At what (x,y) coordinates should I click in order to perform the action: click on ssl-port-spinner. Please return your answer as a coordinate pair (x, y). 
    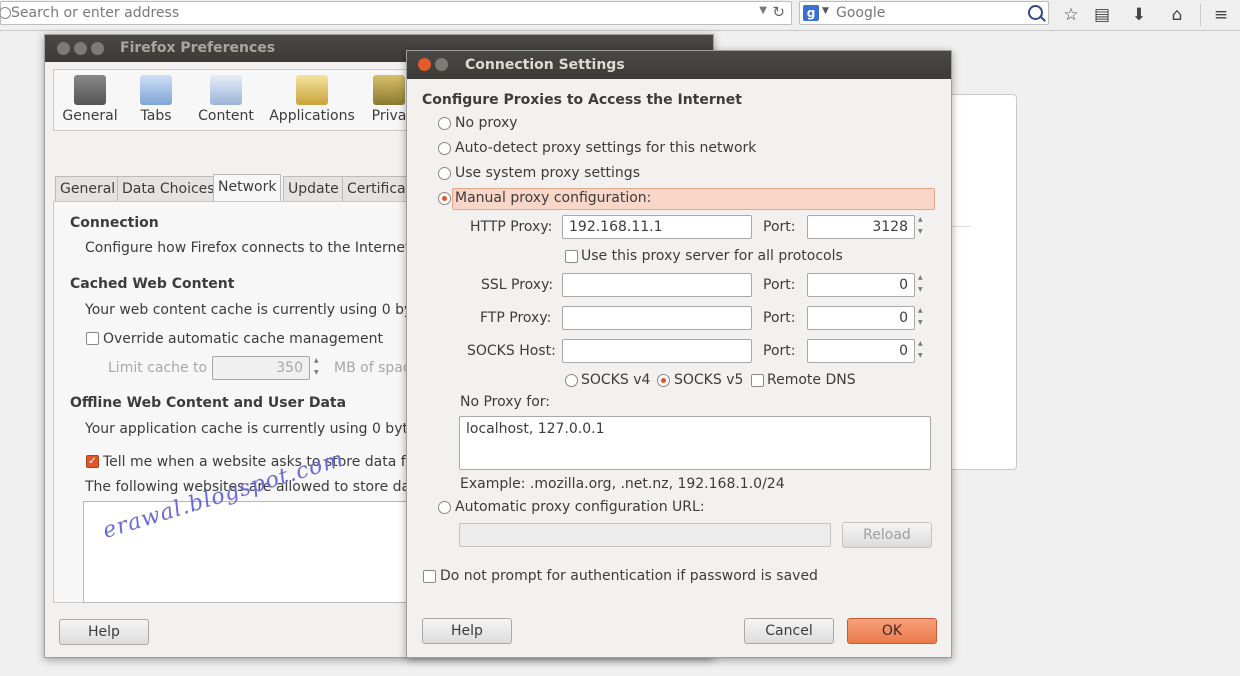
    Looking at the image, I should click on (922, 285).